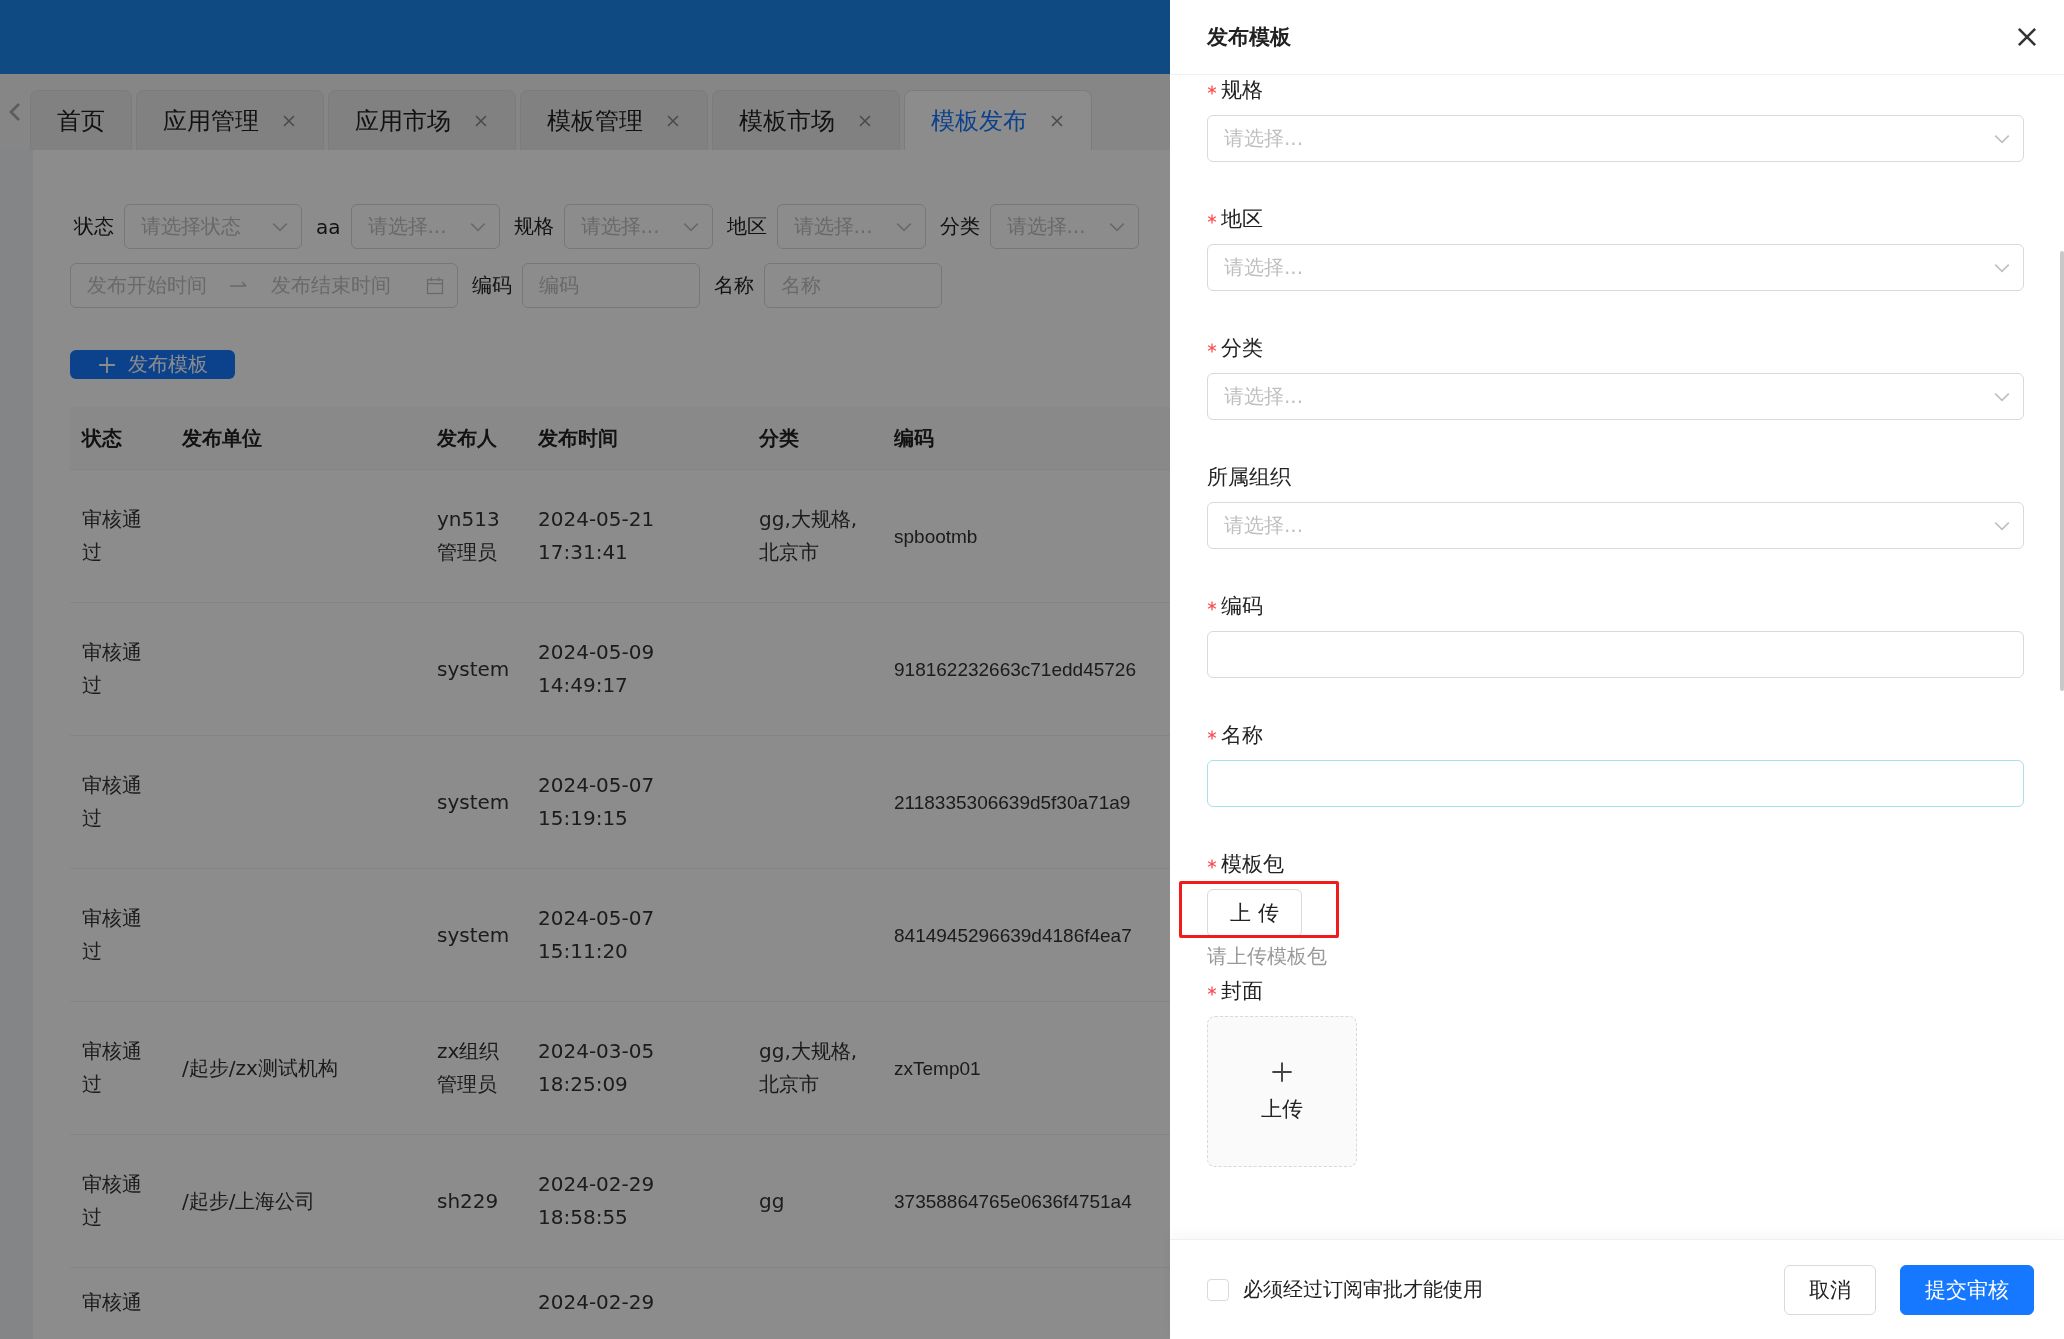 The height and width of the screenshot is (1339, 2064). What do you see at coordinates (1013, 935) in the screenshot?
I see `table-cell-text: 8414945296639d4186f4ea7` at bounding box center [1013, 935].